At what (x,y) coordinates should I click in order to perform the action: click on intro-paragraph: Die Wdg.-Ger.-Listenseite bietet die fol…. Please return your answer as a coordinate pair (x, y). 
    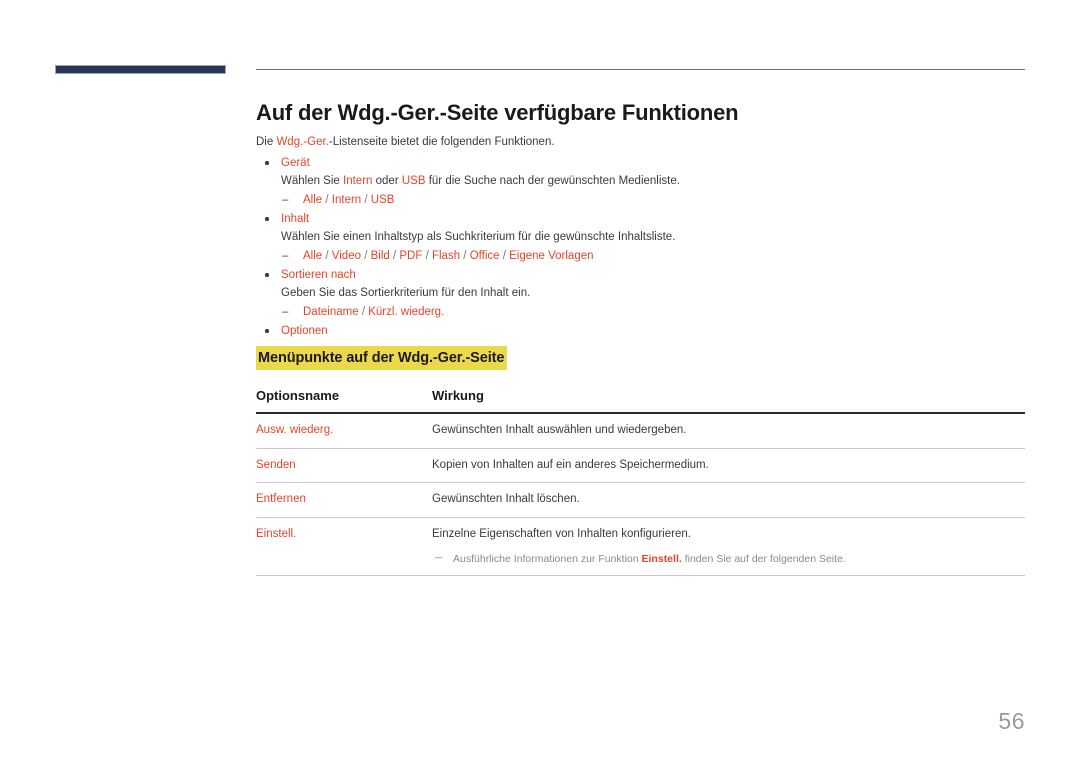
    Looking at the image, I should click on (405, 142).